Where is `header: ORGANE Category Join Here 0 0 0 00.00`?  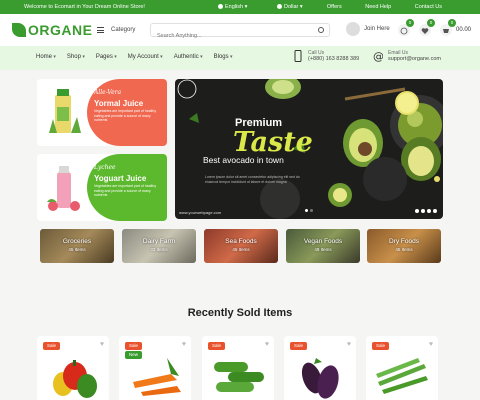 header: ORGANE Category Join Here 0 0 0 00.00 is located at coordinates (240, 30).